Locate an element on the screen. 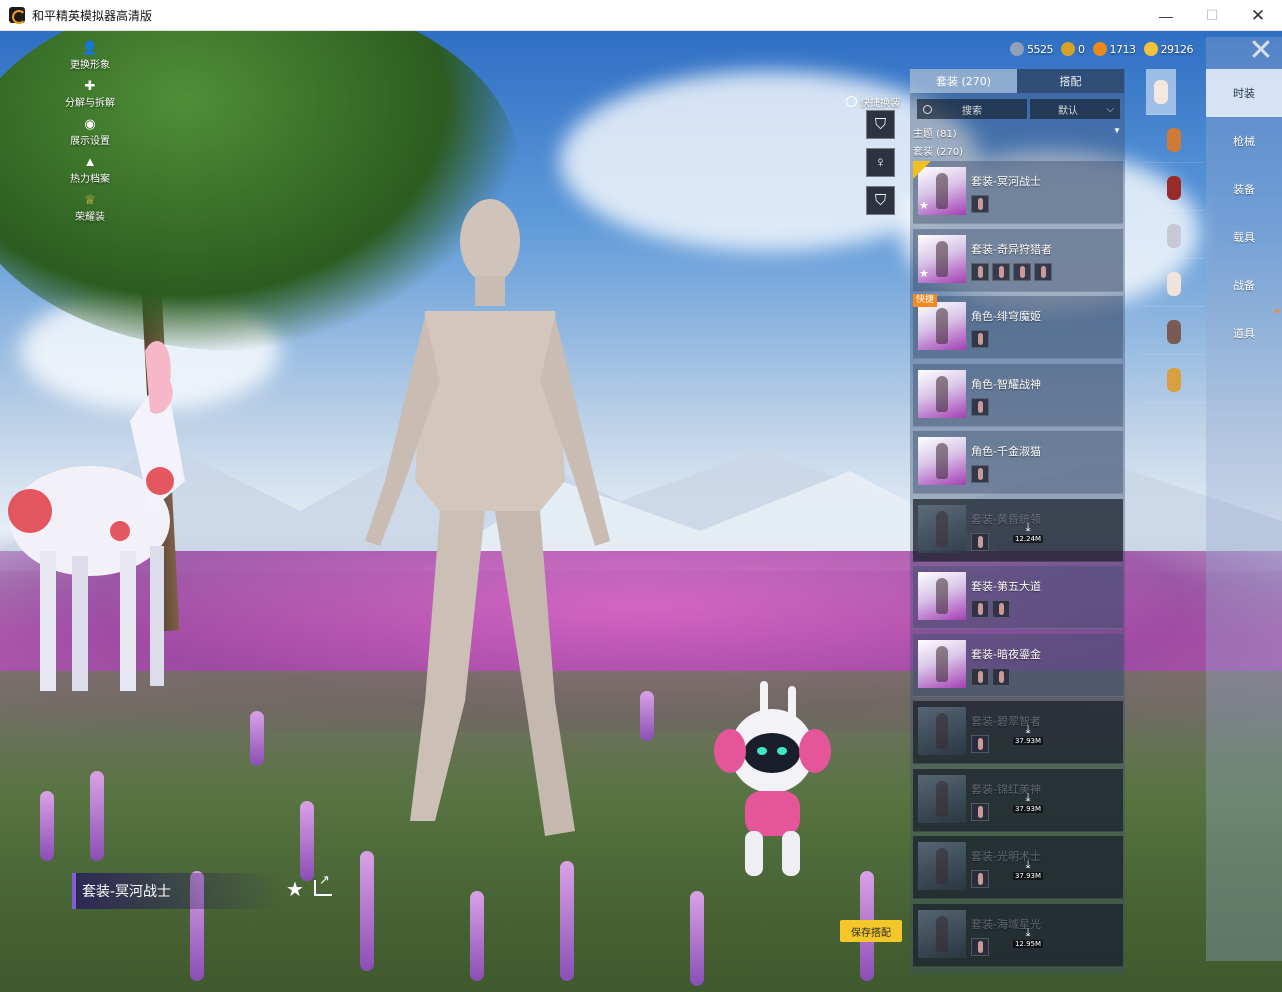 The width and height of the screenshot is (1282, 992). outfit-list-item: 套装-暗夜鎏金 is located at coordinates (1018, 665).